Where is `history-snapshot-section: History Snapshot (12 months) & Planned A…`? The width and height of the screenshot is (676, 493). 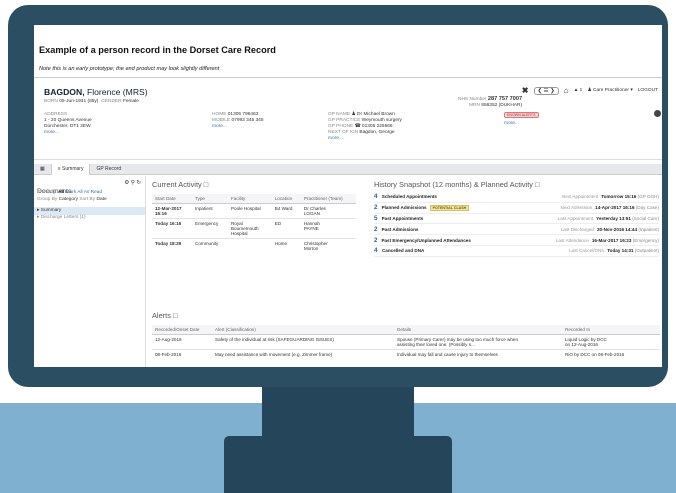 history-snapshot-section: History Snapshot (12 months) & Planned A… is located at coordinates (516, 218).